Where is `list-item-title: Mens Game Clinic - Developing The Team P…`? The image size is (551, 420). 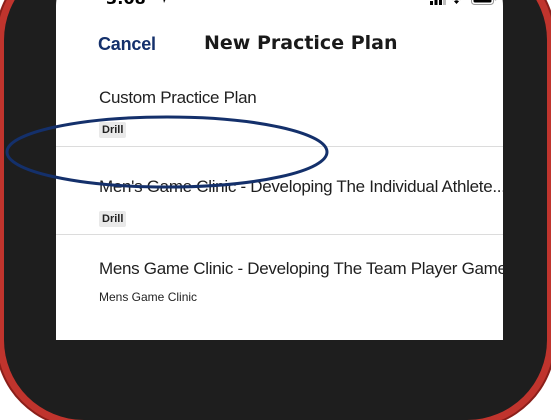
list-item-title: Mens Game Clinic - Developing The Team P… is located at coordinates (301, 268).